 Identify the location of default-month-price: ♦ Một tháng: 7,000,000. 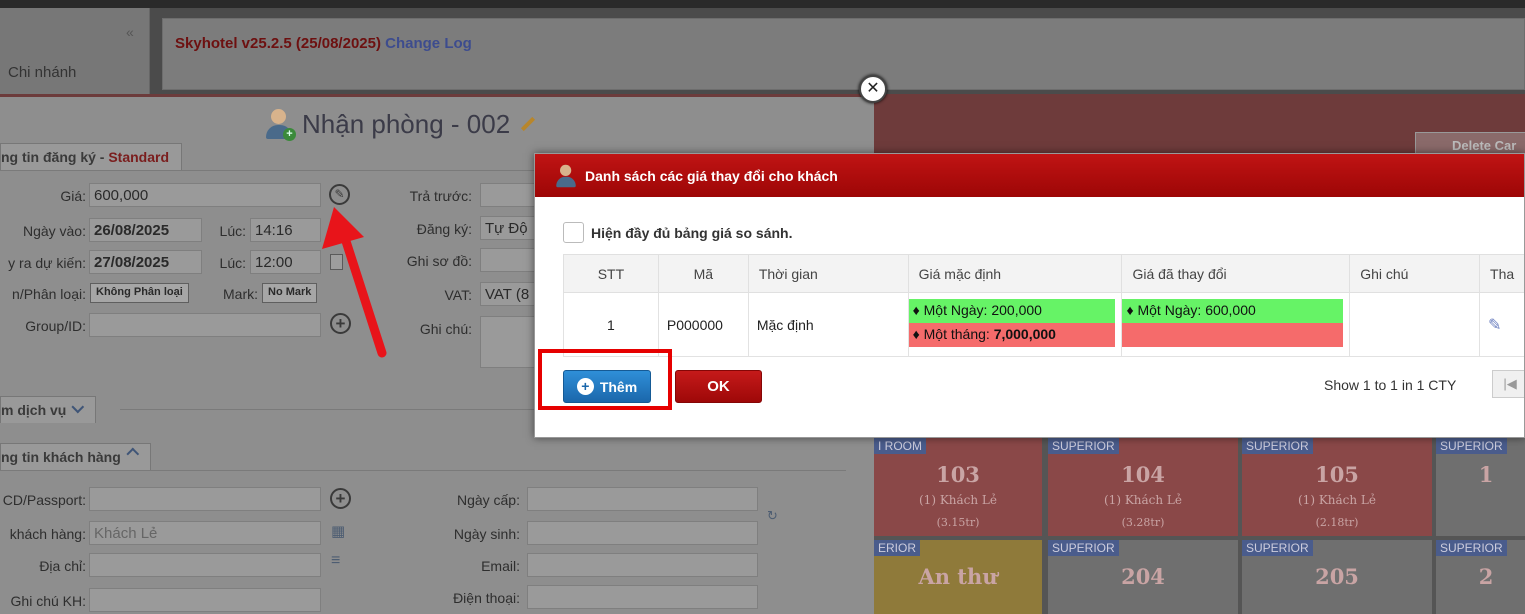
(1012, 335).